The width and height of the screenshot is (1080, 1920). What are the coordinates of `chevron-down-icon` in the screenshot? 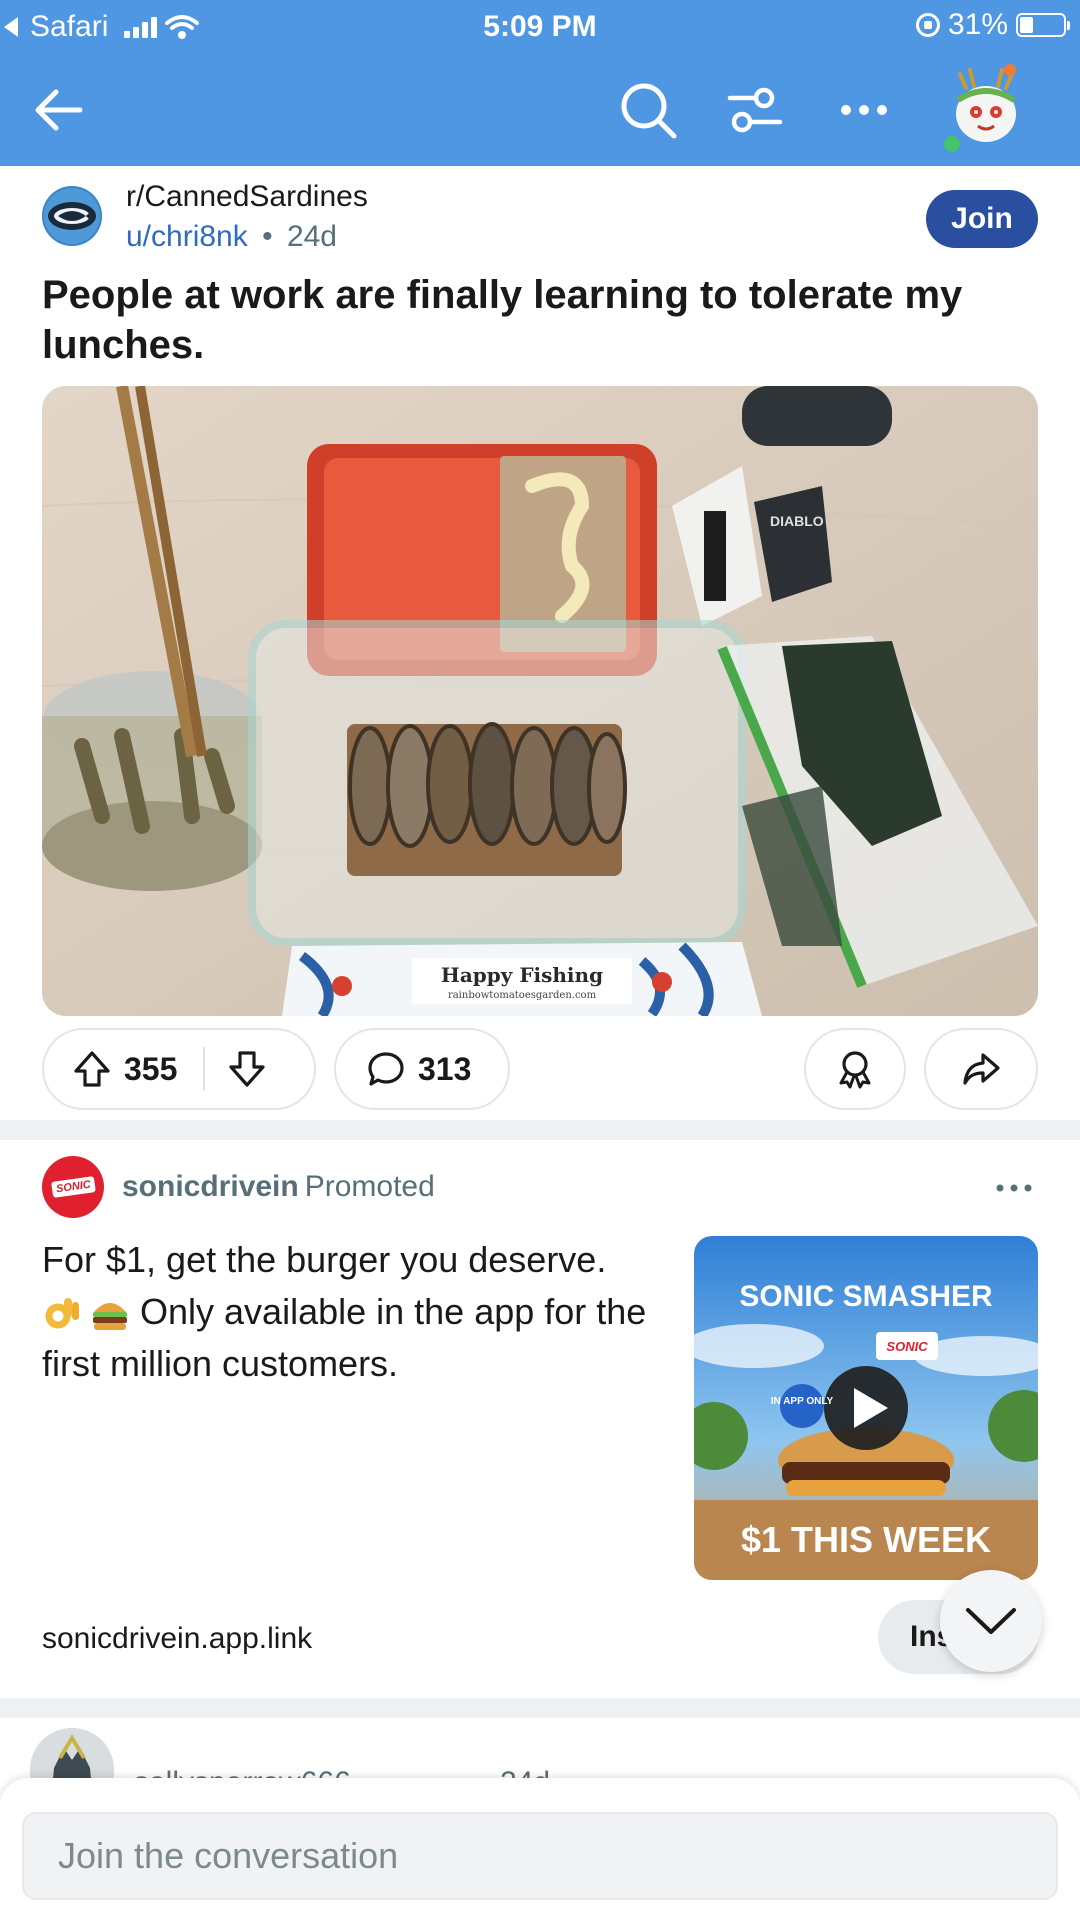 It's located at (991, 1621).